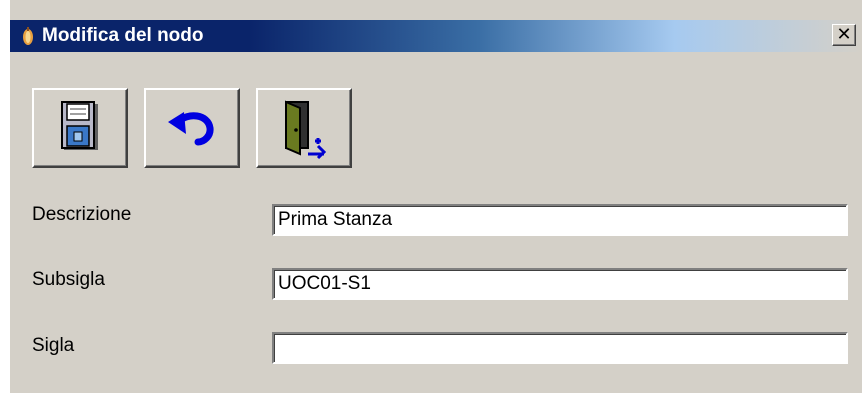 Image resolution: width=862 pixels, height=393 pixels. Describe the element at coordinates (560, 220) in the screenshot. I see `descrizione-input` at that location.